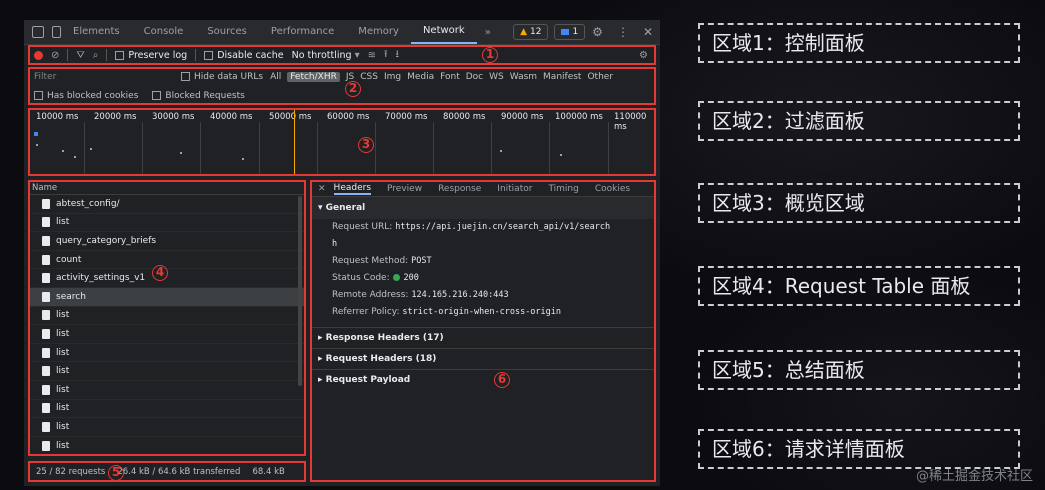 Image resolution: width=1045 pixels, height=490 pixels. What do you see at coordinates (562, 77) in the screenshot?
I see `type-filter-manifest: Manifest` at bounding box center [562, 77].